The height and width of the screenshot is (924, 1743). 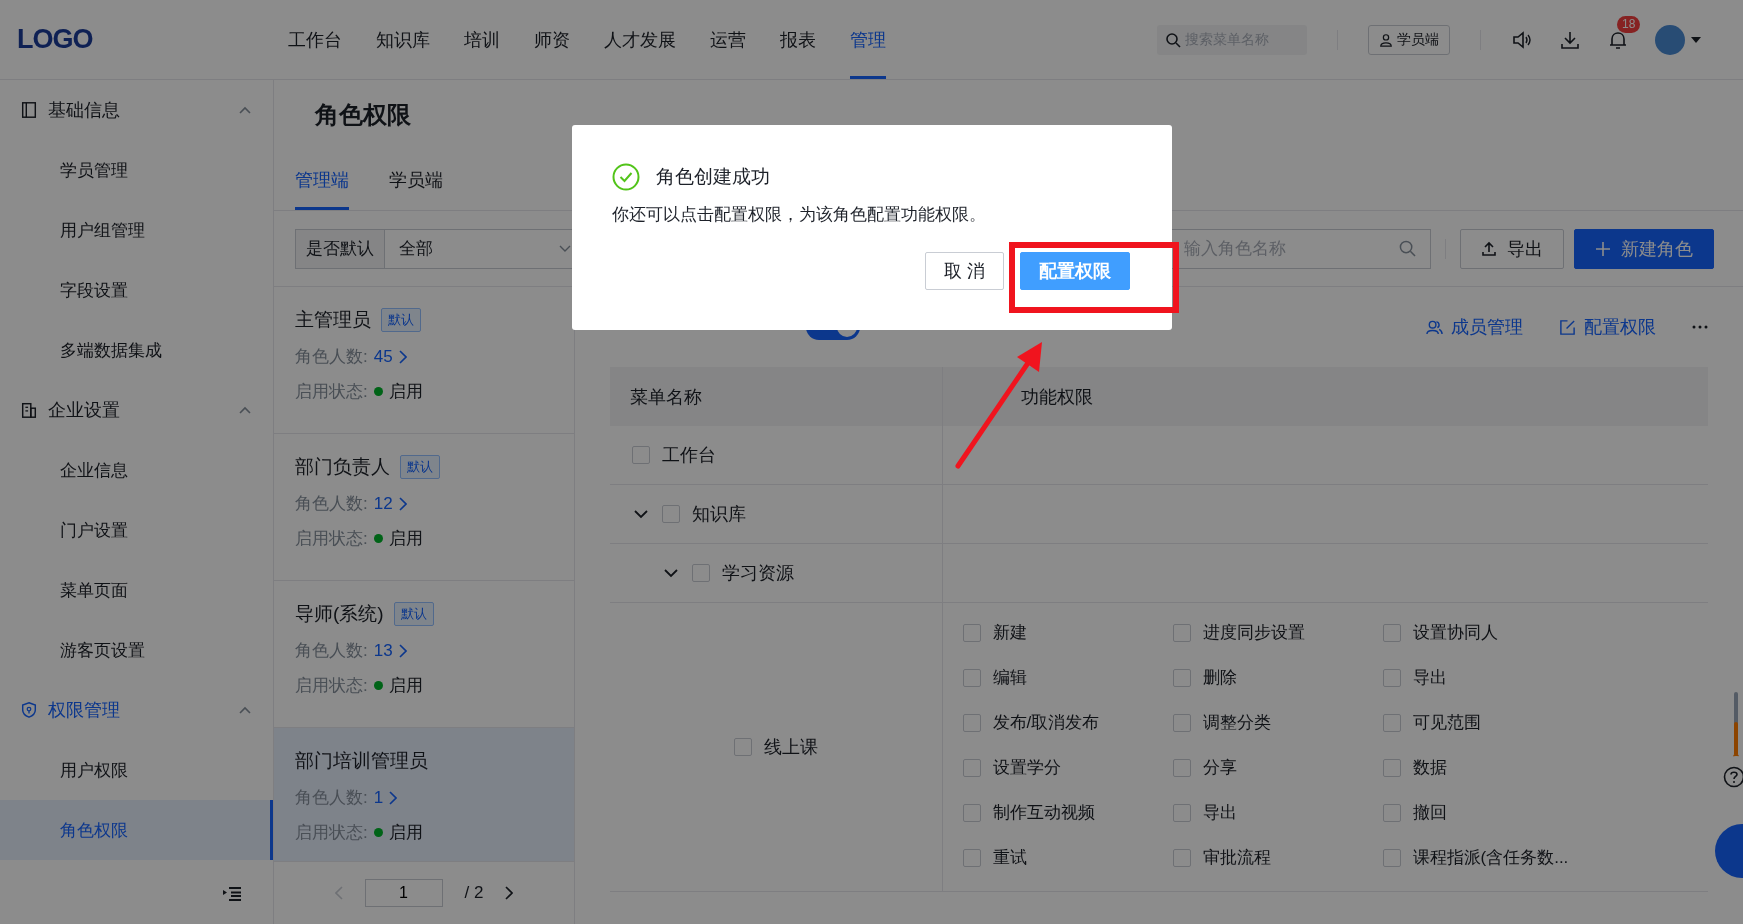 I want to click on sidebar-item: 游客页设置, so click(x=136, y=650).